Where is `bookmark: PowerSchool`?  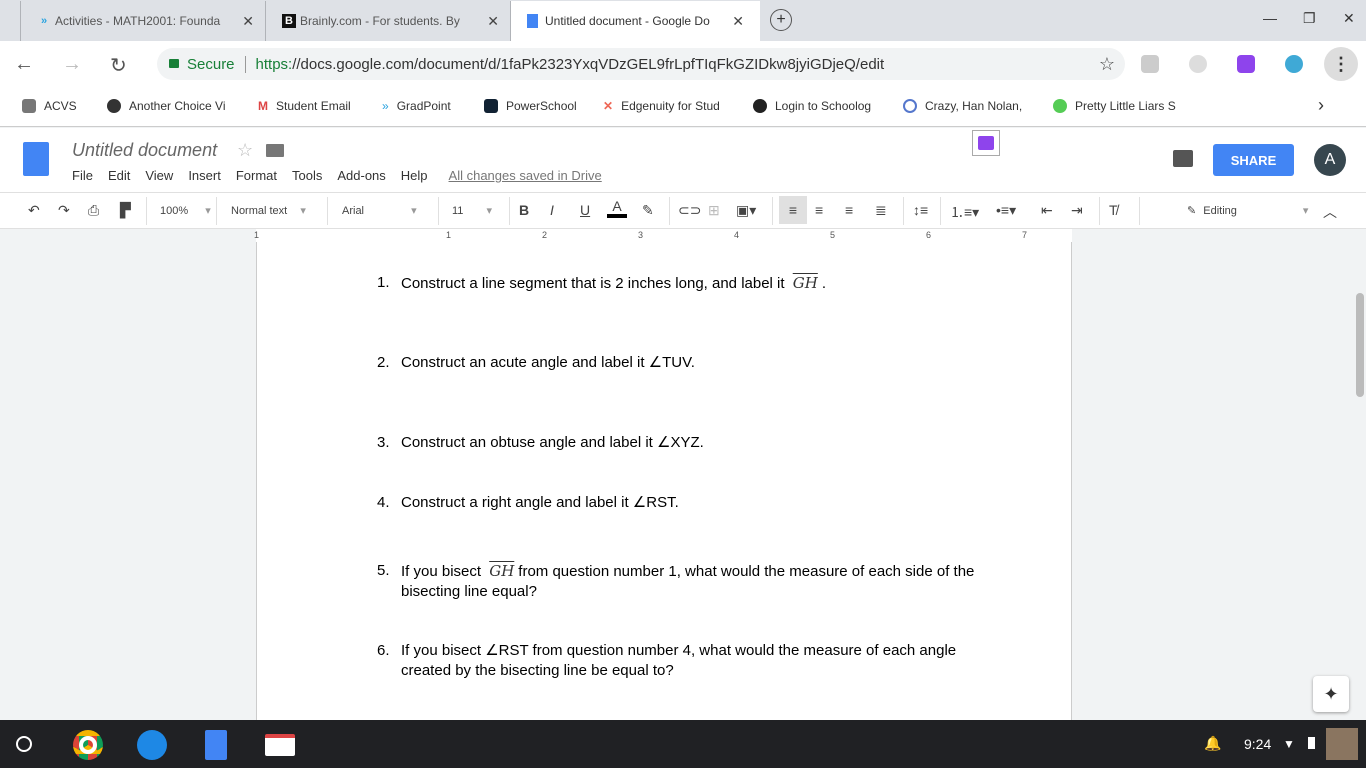 bookmark: PowerSchool is located at coordinates (530, 106).